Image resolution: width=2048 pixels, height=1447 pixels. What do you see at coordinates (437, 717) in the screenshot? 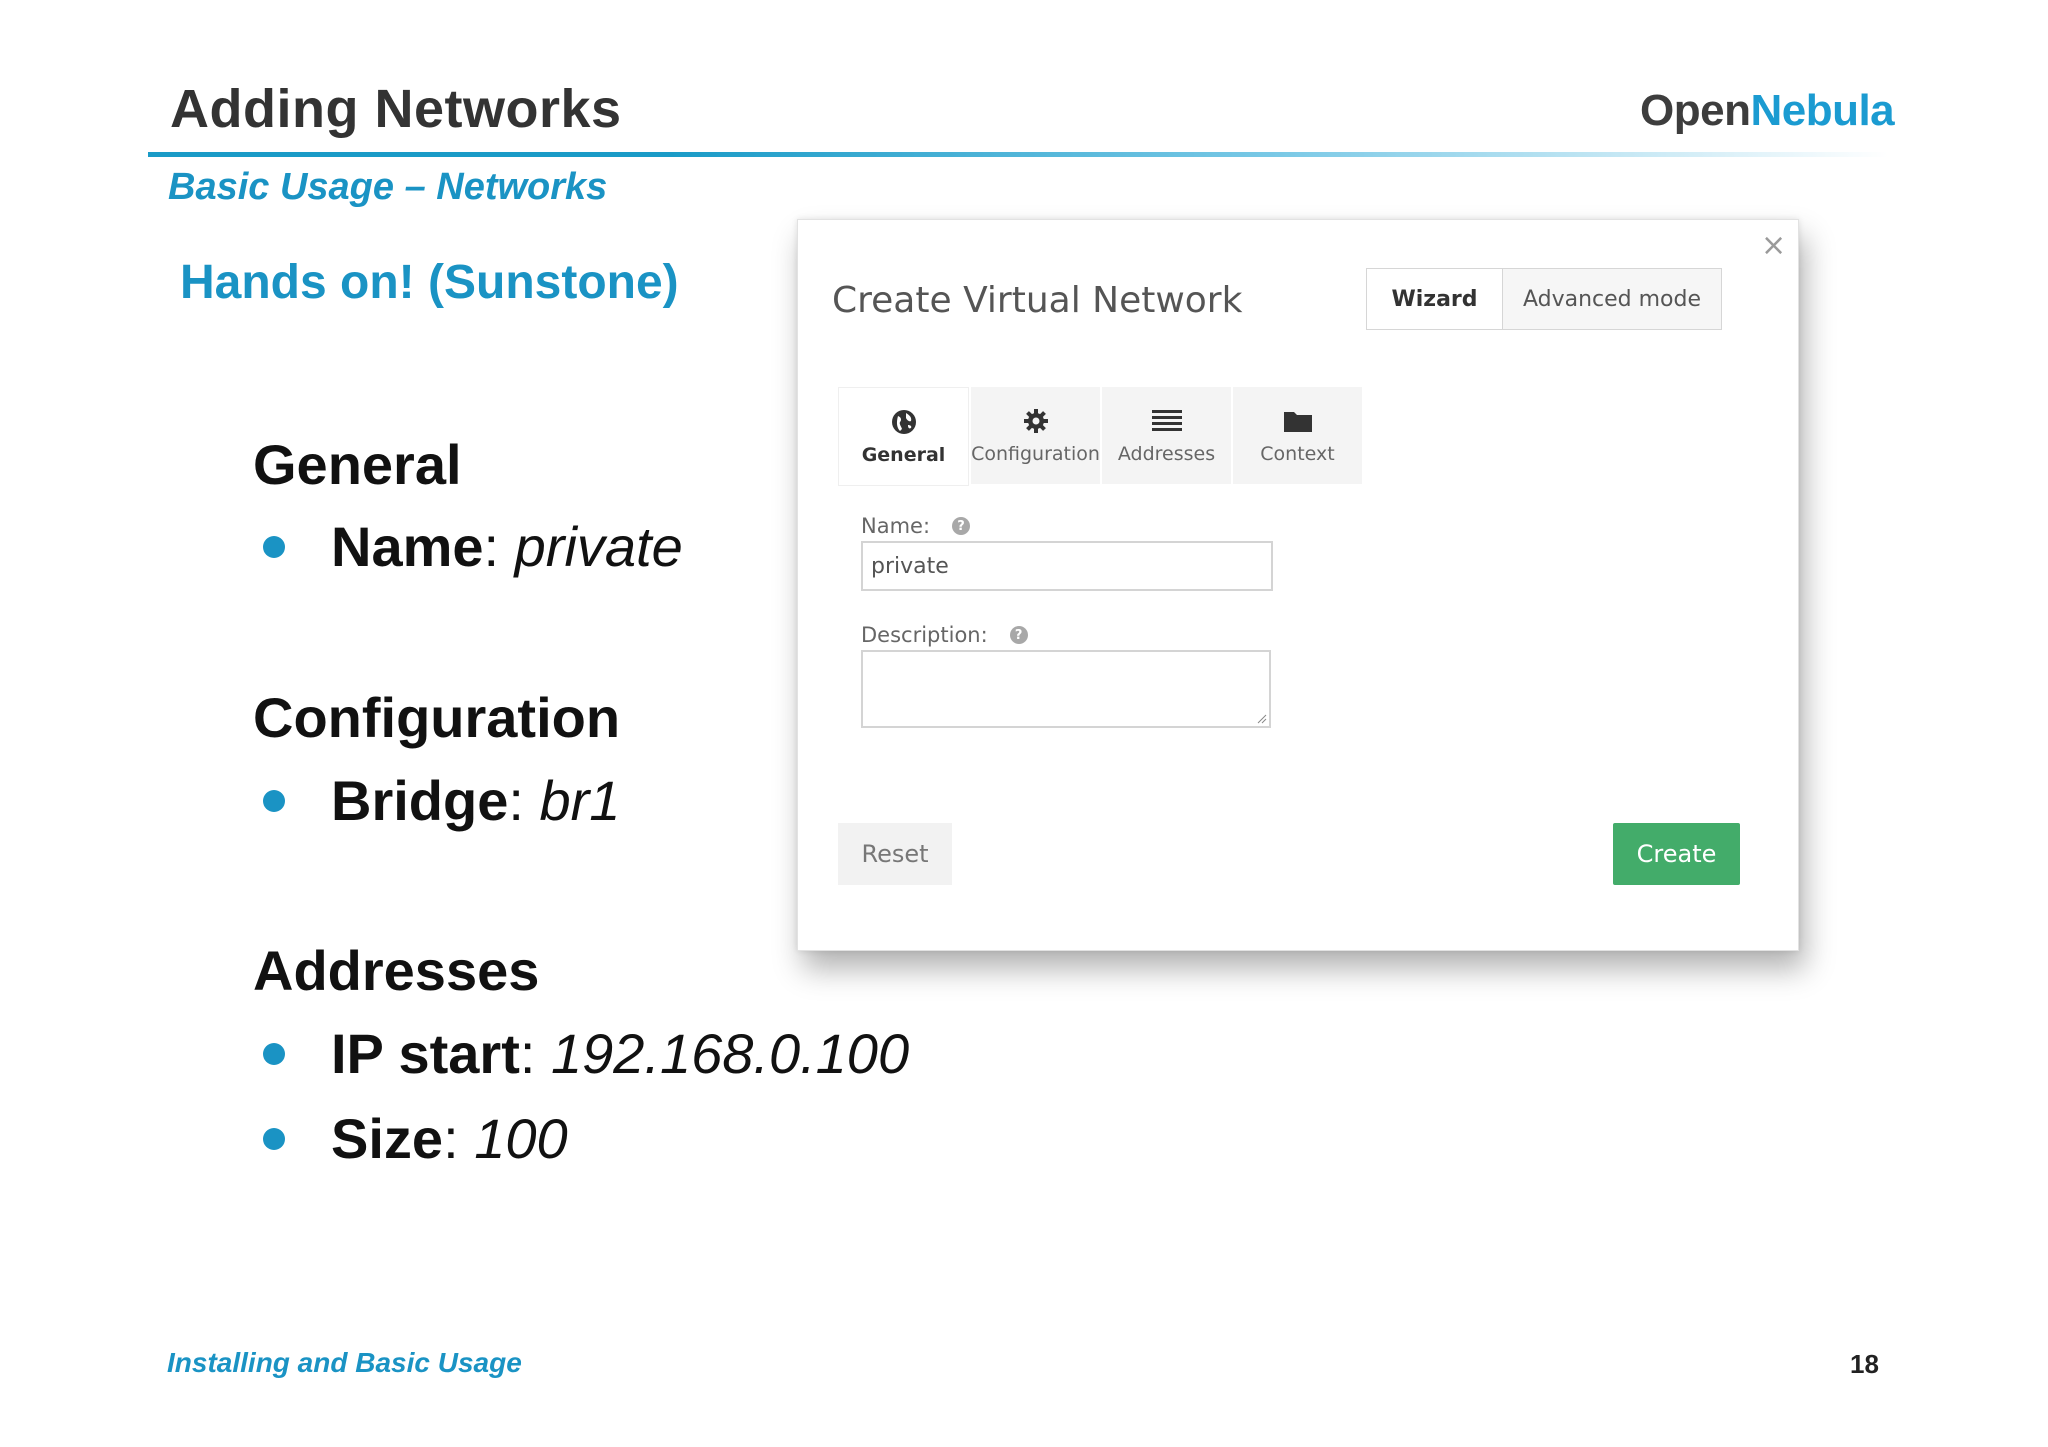
I see `section-heading-configuration: Configuration` at bounding box center [437, 717].